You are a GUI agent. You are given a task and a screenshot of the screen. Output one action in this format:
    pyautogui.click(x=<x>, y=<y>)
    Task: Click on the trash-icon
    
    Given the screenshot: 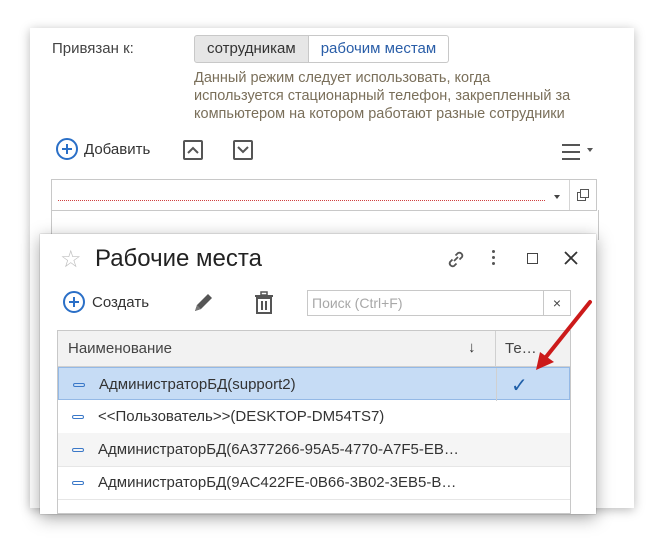 What is the action you would take?
    pyautogui.click(x=264, y=303)
    